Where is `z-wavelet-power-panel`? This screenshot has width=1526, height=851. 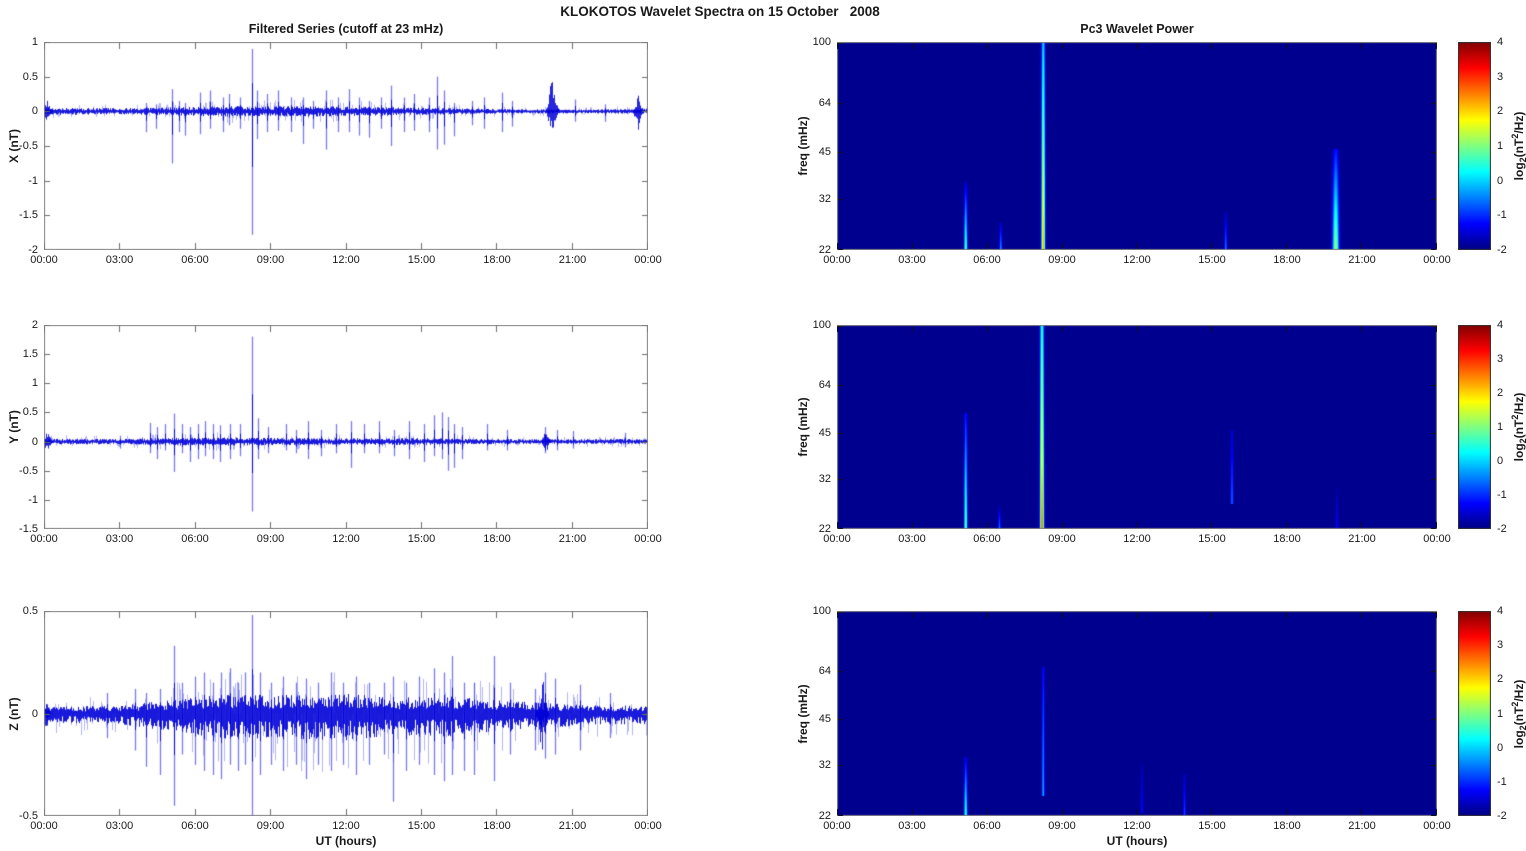
z-wavelet-power-panel is located at coordinates (1137, 713).